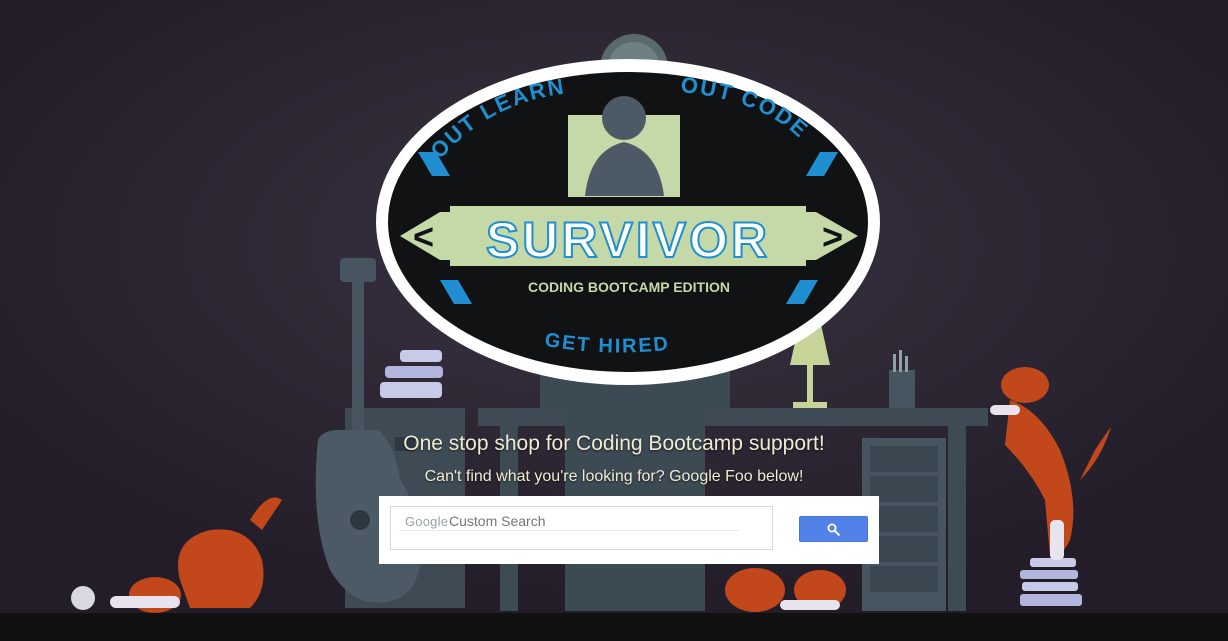 The image size is (1228, 641). I want to click on search-input, so click(569, 521).